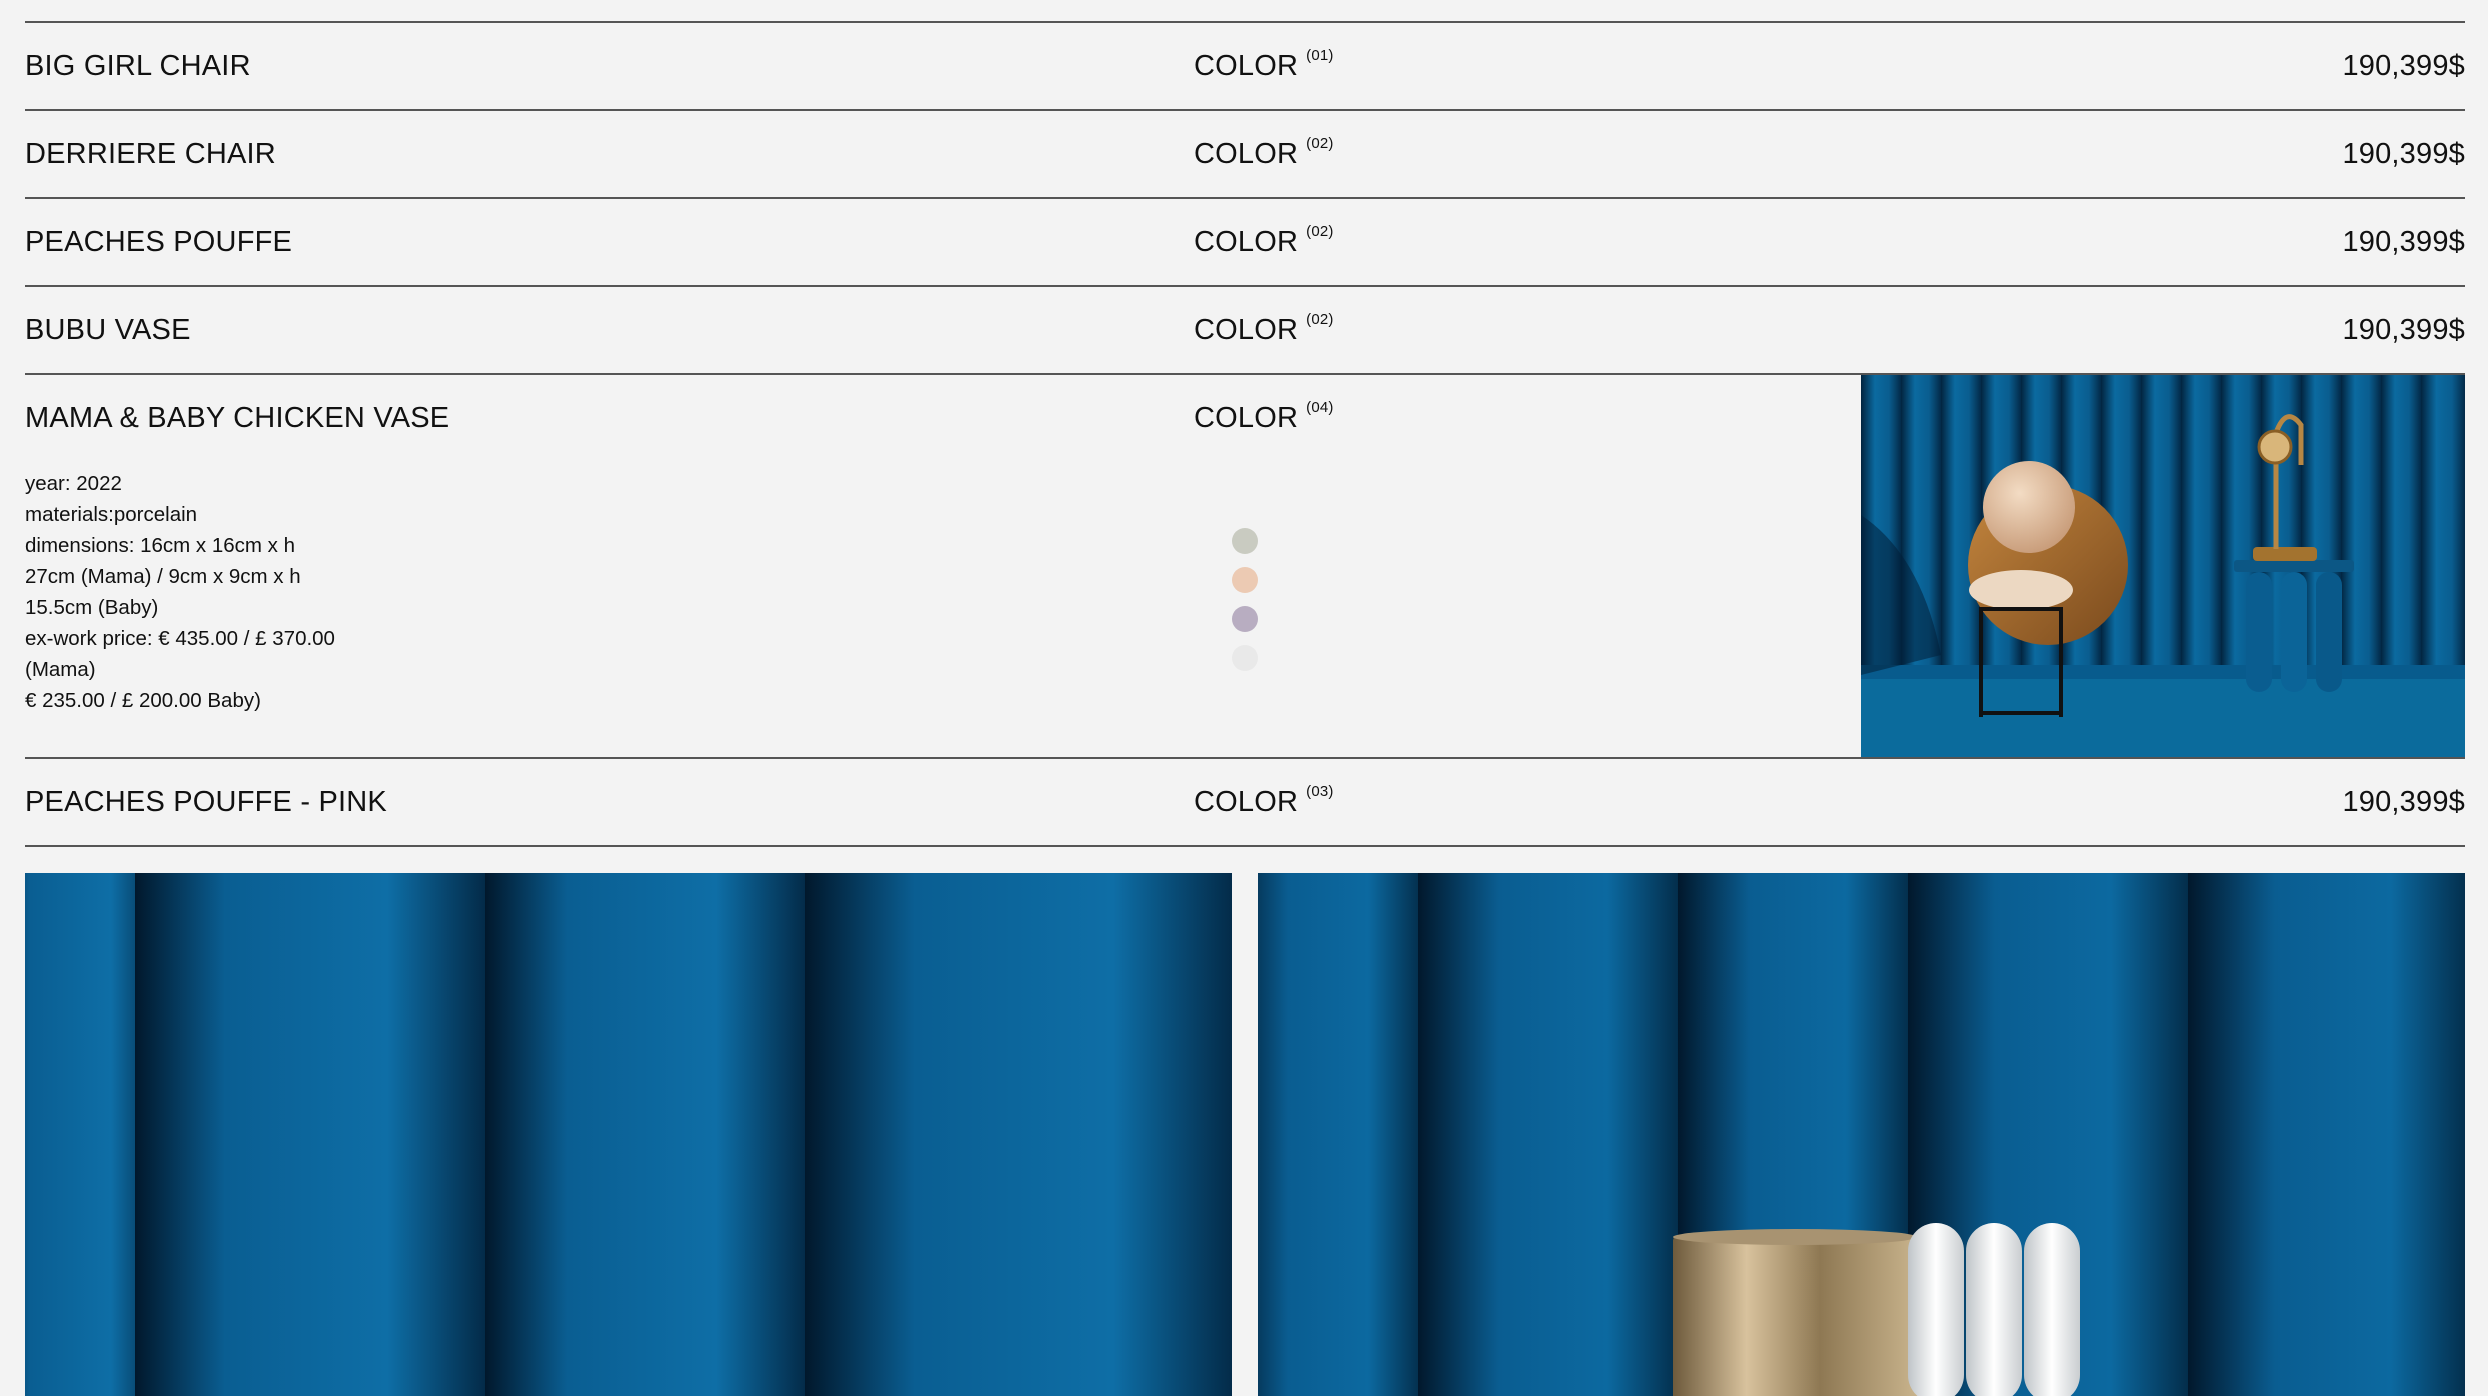  I want to click on product-row-derriere-chair: DERRIERE CHAIR COLOR (02) 190,399$, so click(1245, 155).